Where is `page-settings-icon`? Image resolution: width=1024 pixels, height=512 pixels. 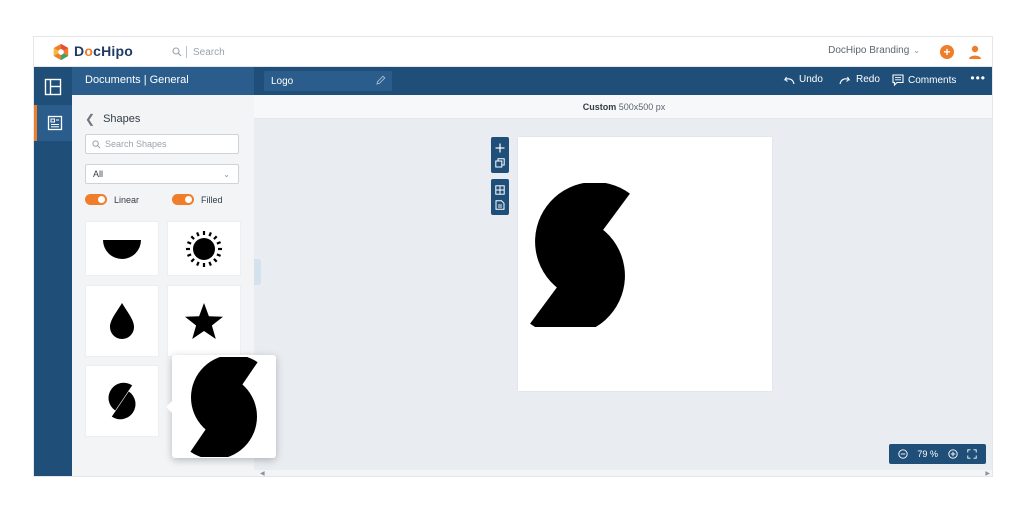 page-settings-icon is located at coordinates (500, 204).